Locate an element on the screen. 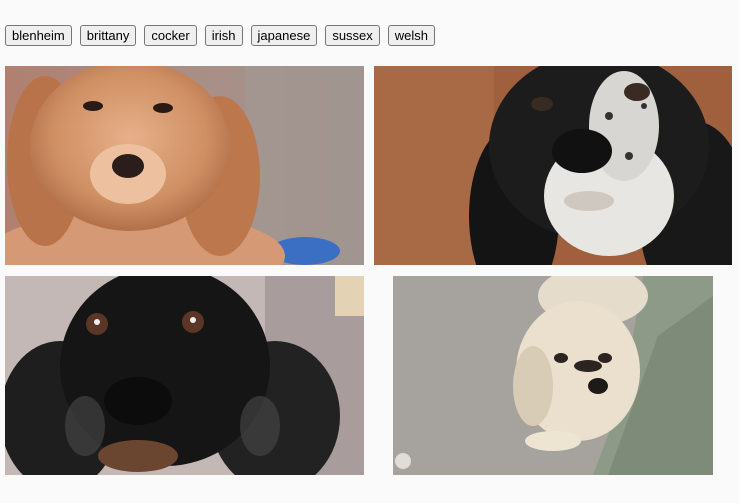 The image size is (739, 503). breed-button-cocker: cocker is located at coordinates (170, 35).